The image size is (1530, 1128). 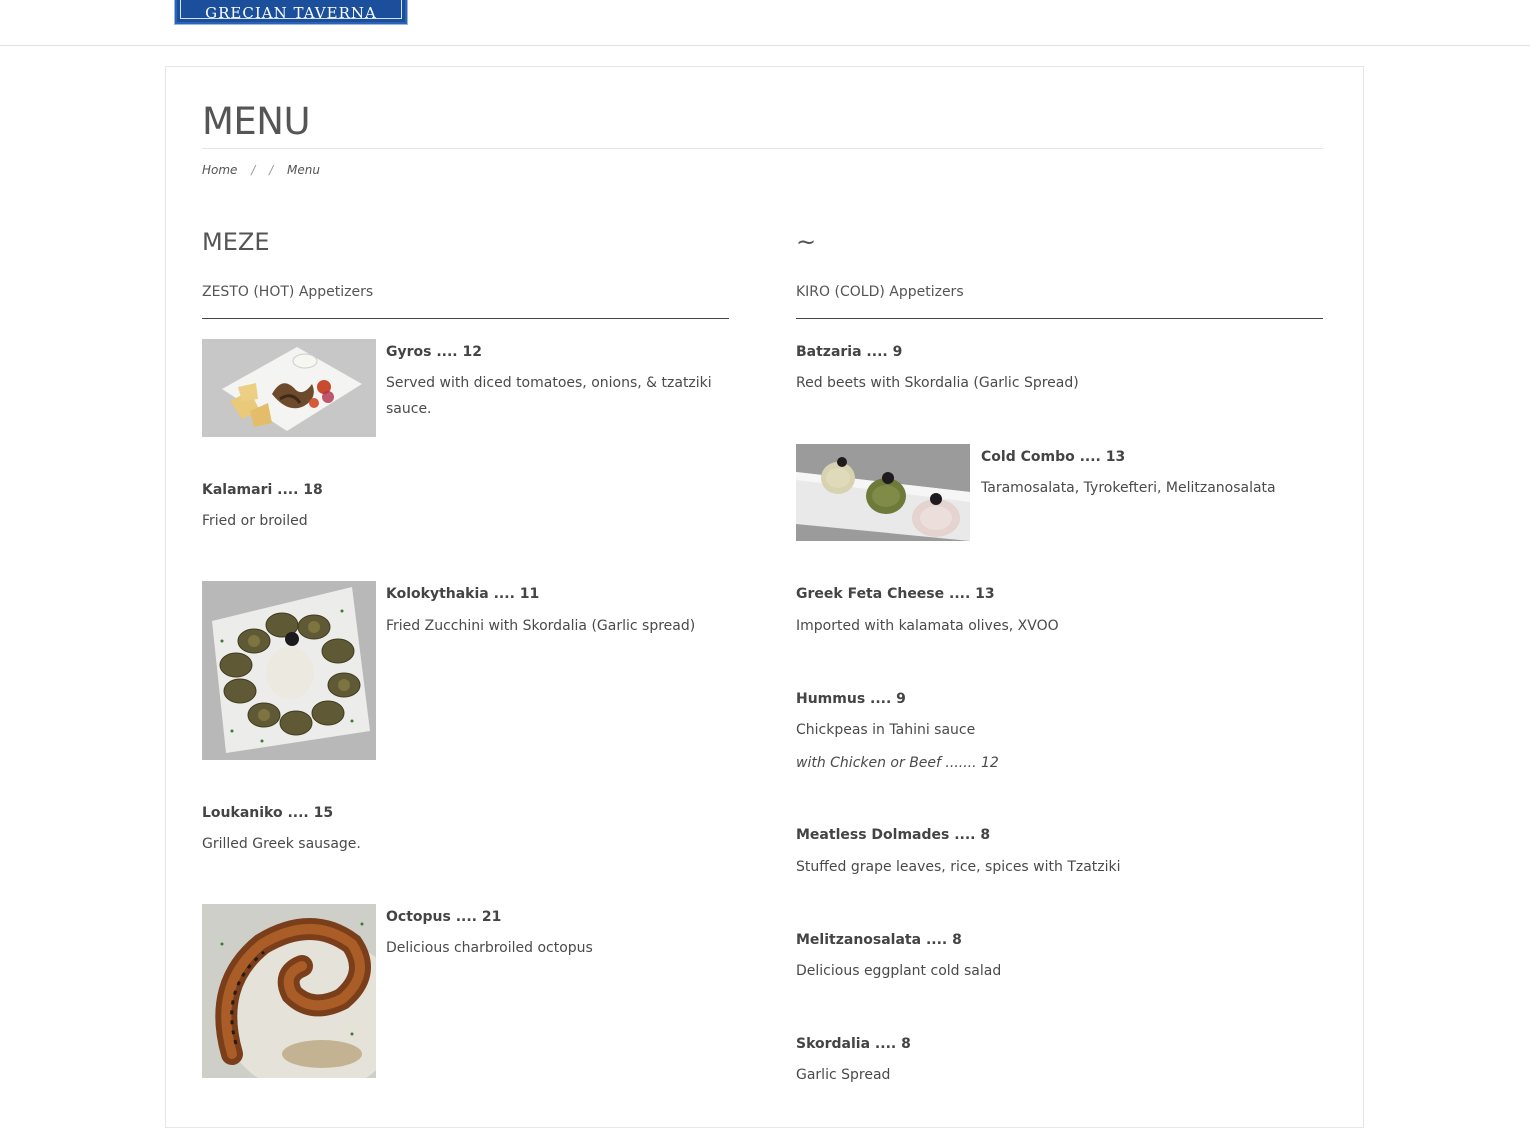 I want to click on octopus-photo, so click(x=289, y=991).